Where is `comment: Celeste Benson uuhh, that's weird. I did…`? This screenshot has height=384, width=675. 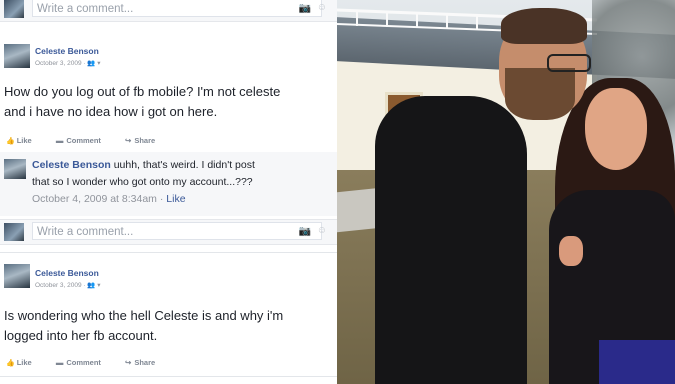 comment: Celeste Benson uuhh, that's weird. I did… is located at coordinates (168, 184).